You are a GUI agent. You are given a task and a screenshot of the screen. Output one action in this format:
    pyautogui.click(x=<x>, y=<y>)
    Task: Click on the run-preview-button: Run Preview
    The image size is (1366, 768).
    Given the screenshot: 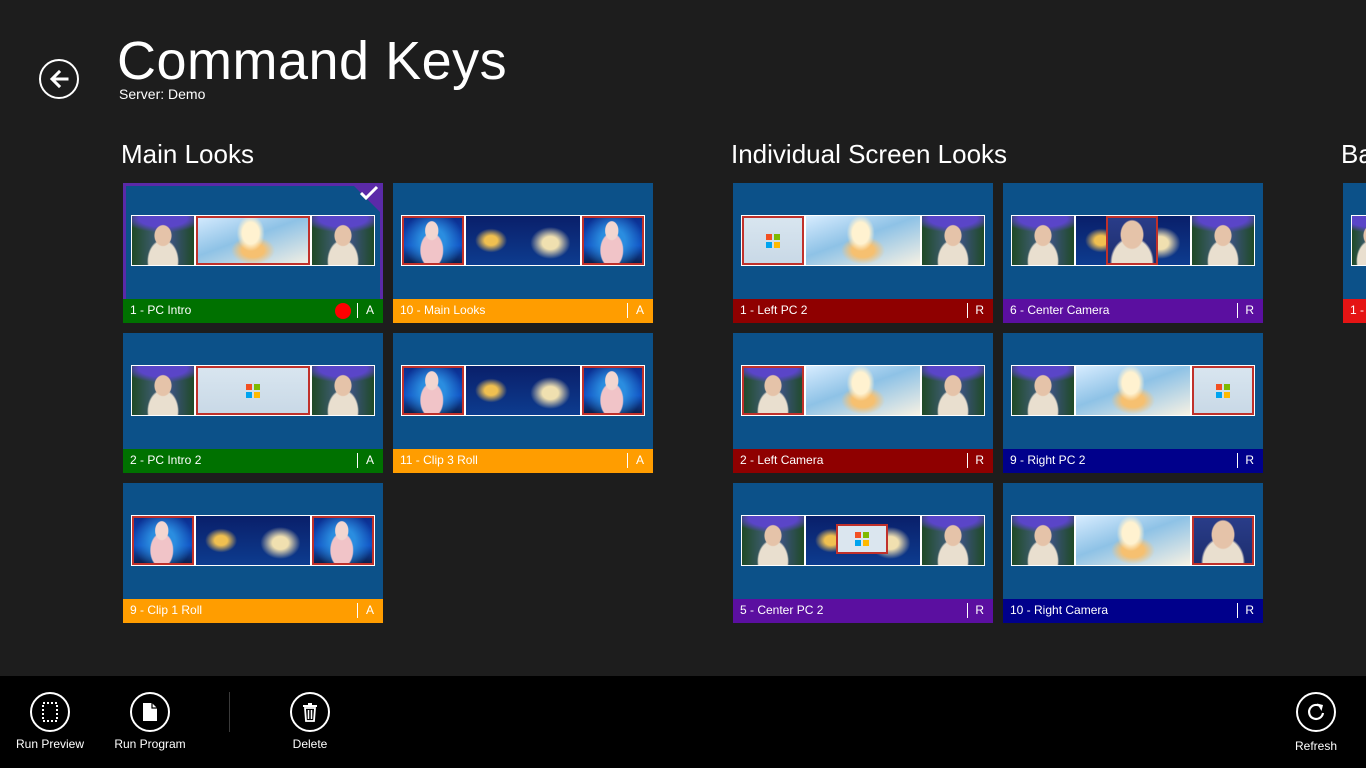 What is the action you would take?
    pyautogui.click(x=50, y=721)
    